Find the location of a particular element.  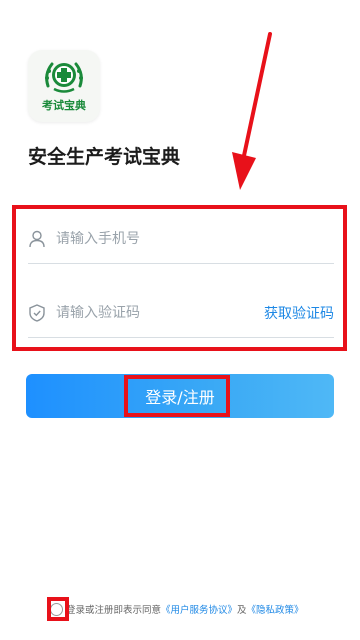

shield-icon is located at coordinates (37, 312).